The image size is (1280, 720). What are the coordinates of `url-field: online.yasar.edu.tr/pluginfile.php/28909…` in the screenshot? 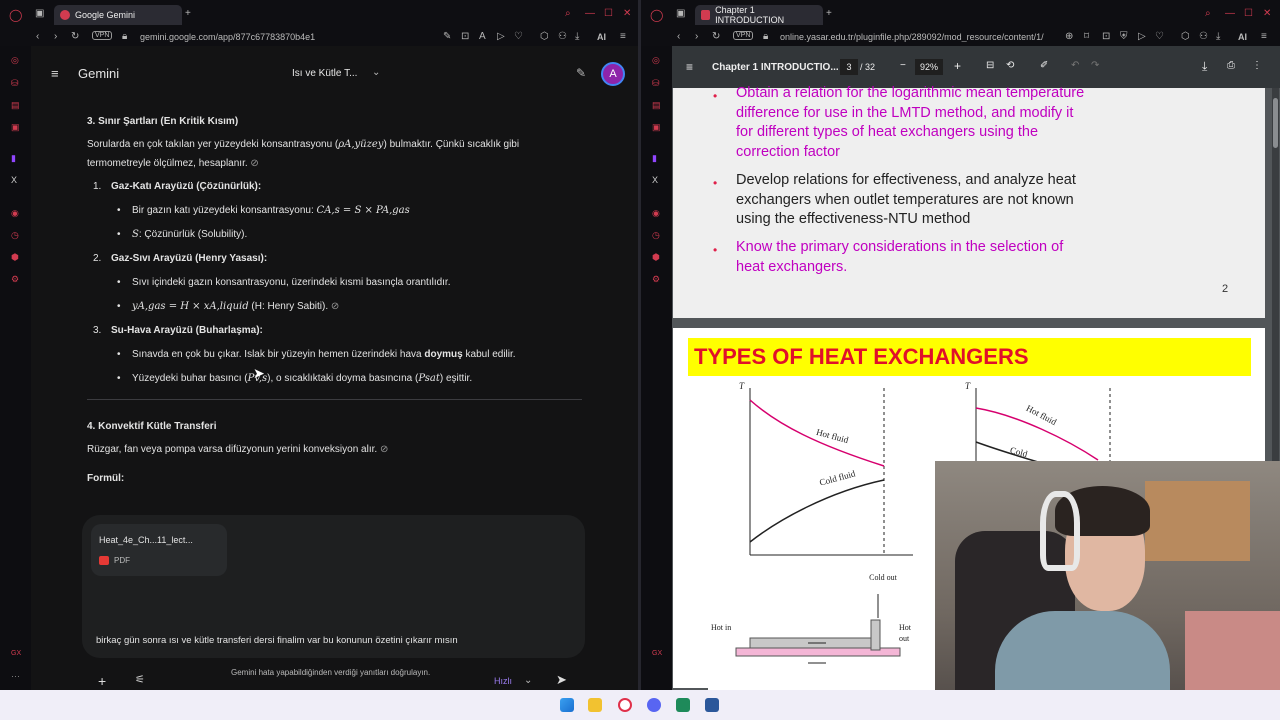 It's located at (919, 37).